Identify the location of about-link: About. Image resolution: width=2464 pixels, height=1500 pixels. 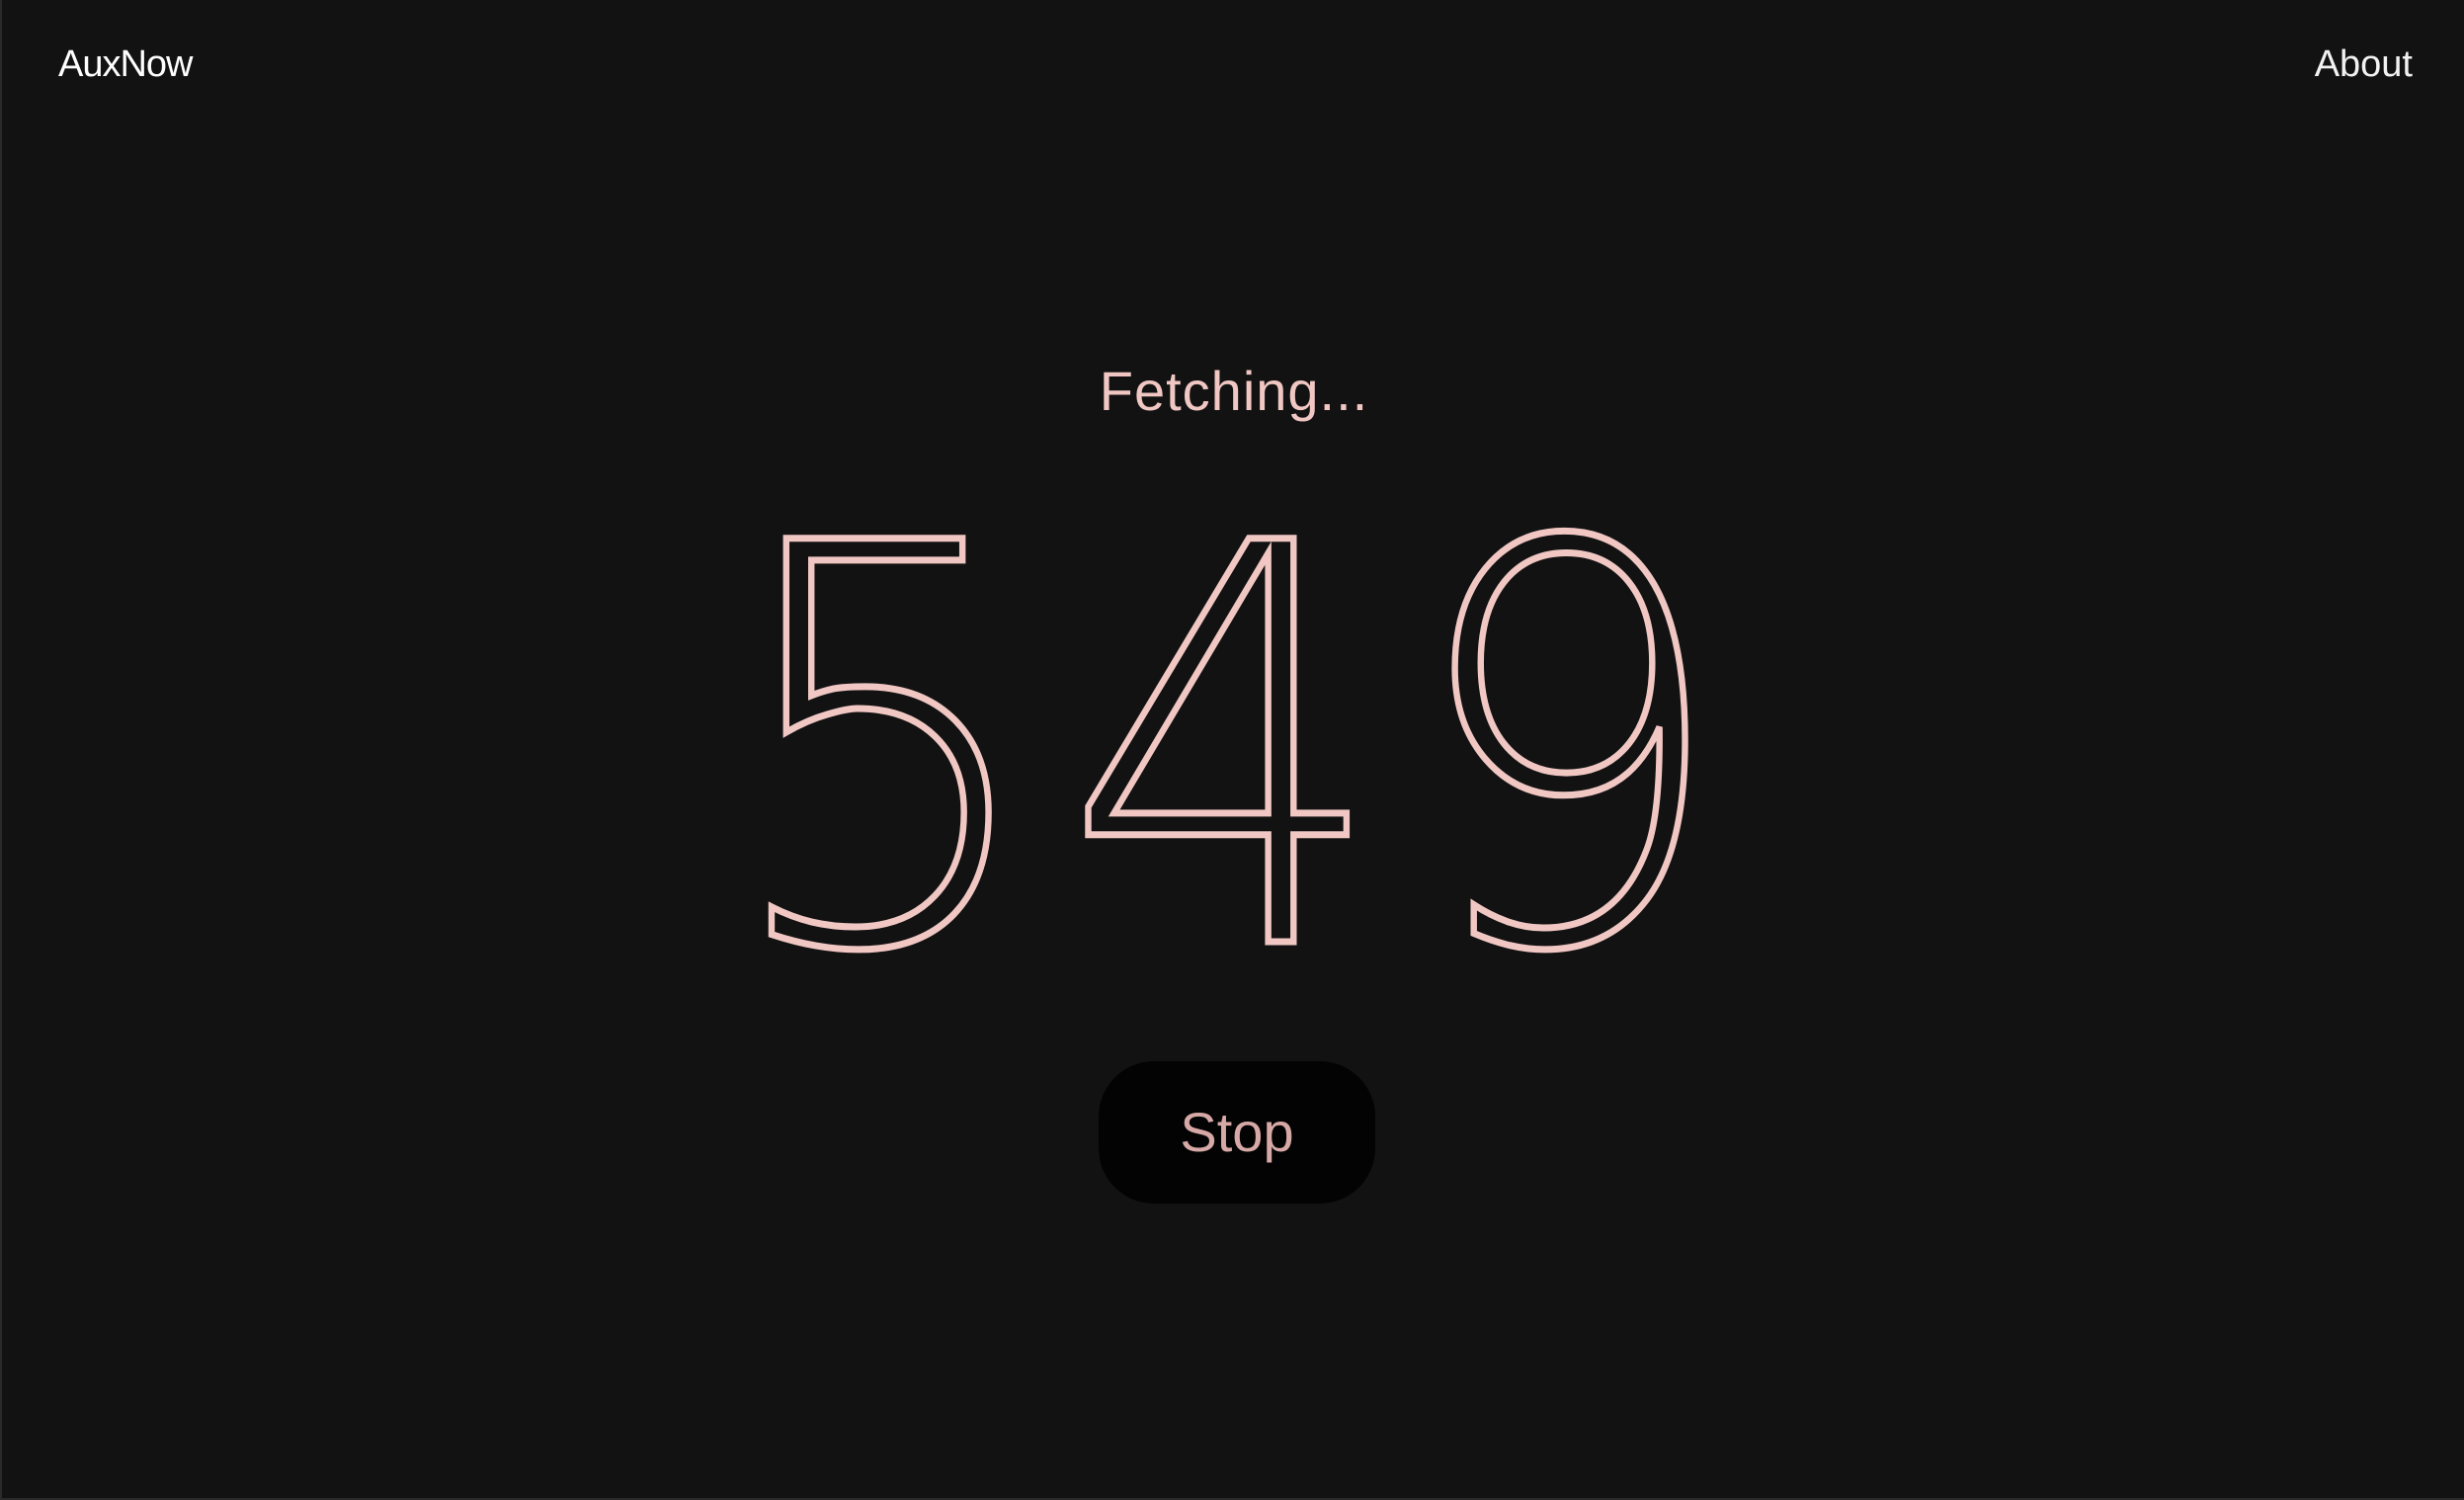
(2364, 64).